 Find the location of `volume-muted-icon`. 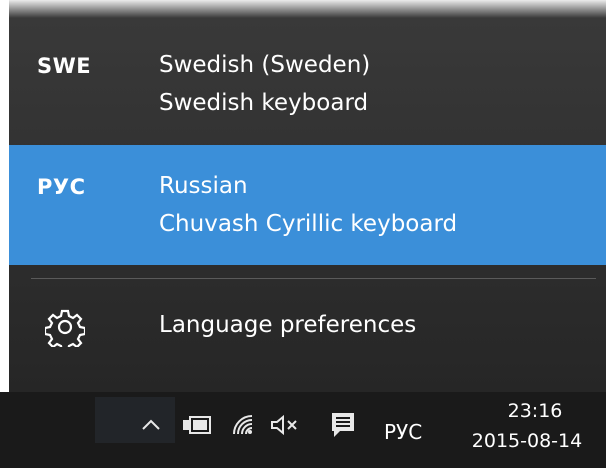

volume-muted-icon is located at coordinates (285, 425).